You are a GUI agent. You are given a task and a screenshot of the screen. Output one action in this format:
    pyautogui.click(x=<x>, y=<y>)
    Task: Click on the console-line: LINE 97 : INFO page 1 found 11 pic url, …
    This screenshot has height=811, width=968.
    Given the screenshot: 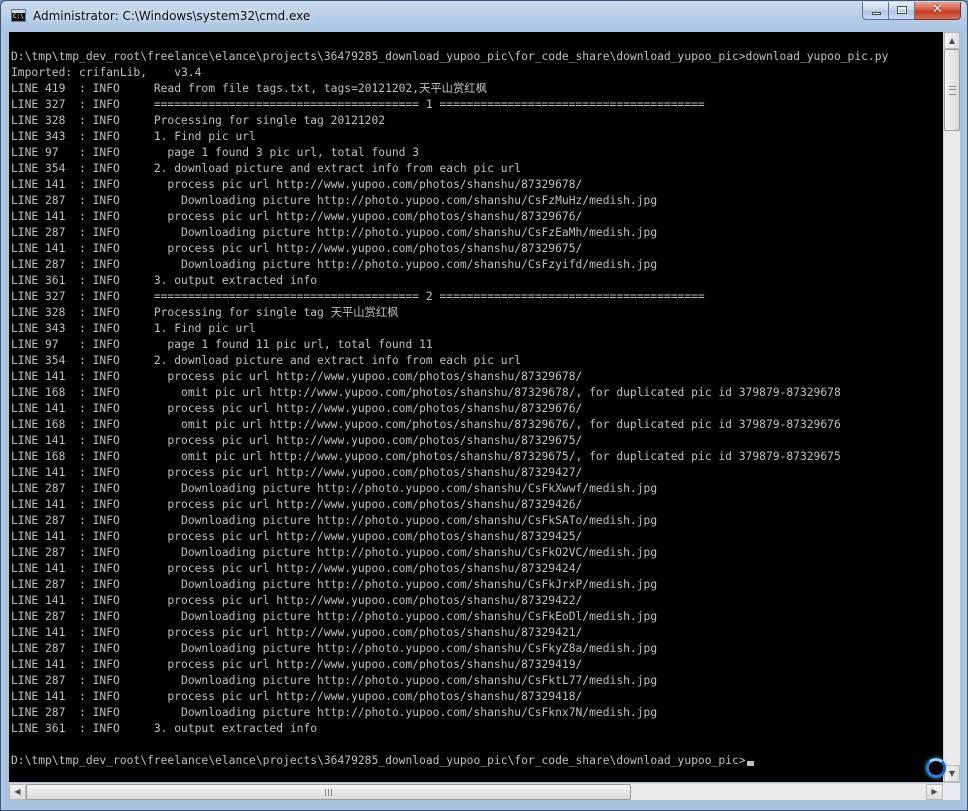 What is the action you would take?
    pyautogui.click(x=222, y=344)
    